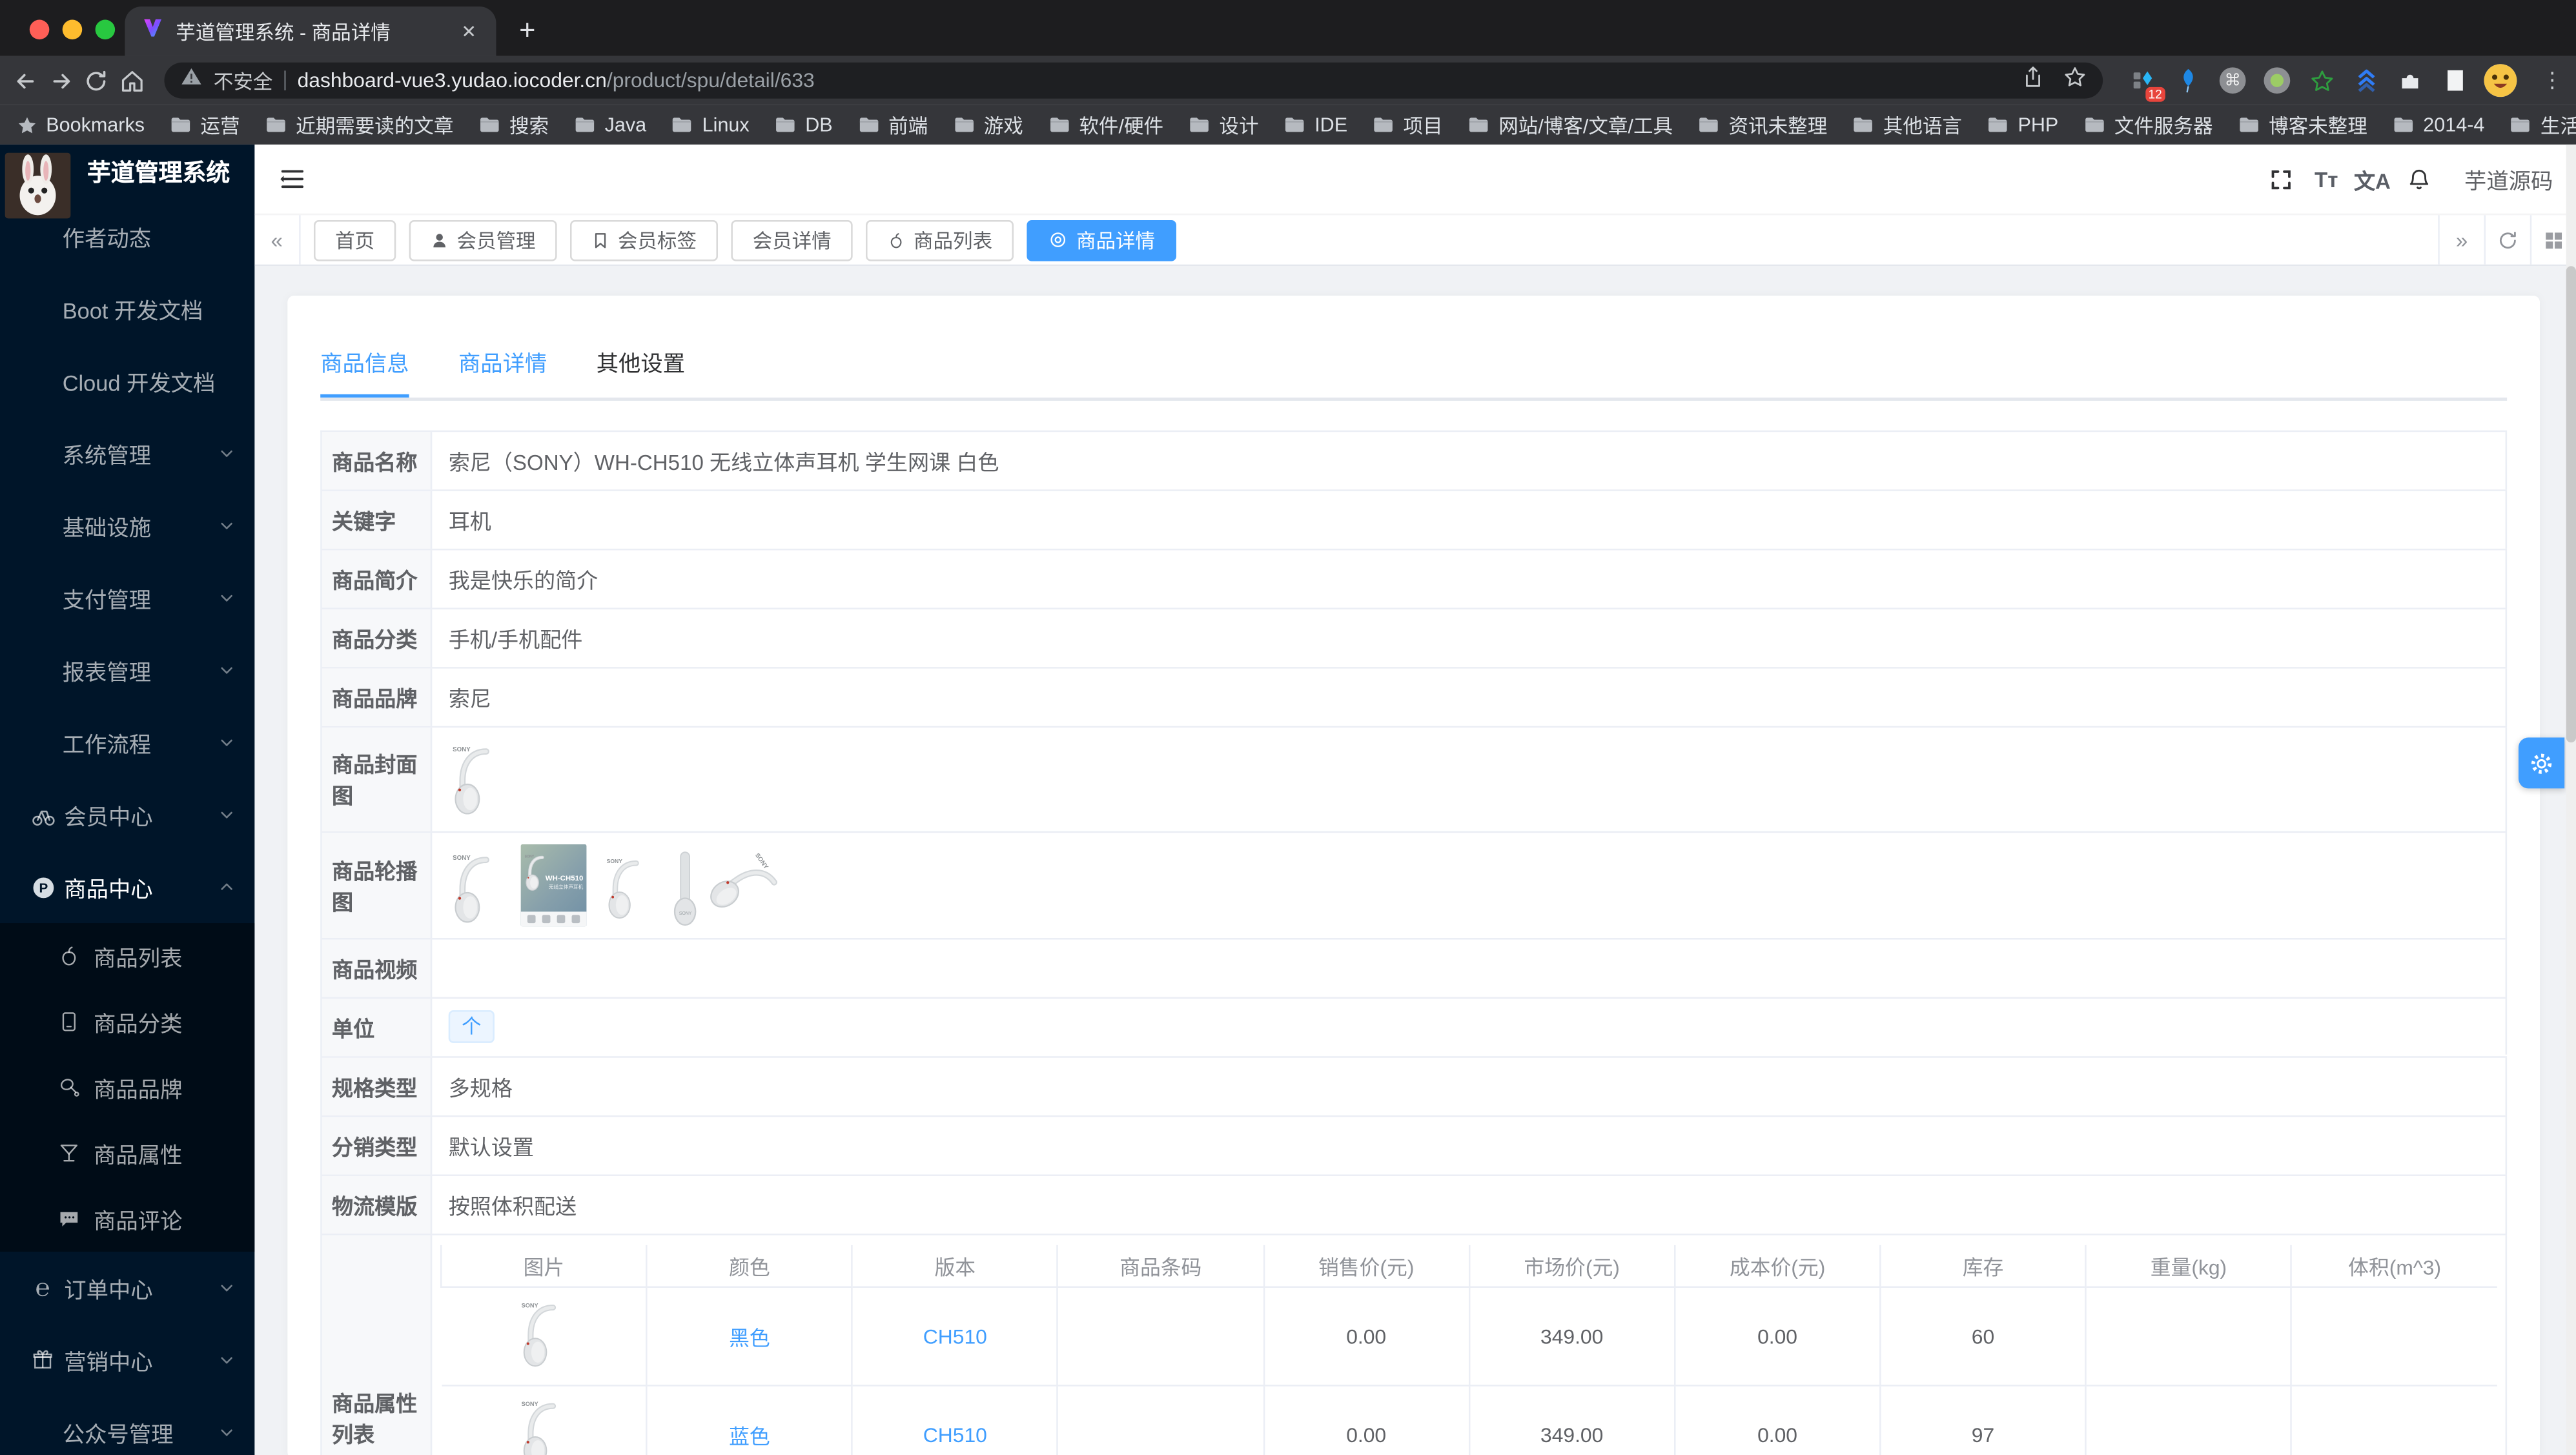 The width and height of the screenshot is (2576, 1455). What do you see at coordinates (527, 31) in the screenshot?
I see `new-tab-button: +` at bounding box center [527, 31].